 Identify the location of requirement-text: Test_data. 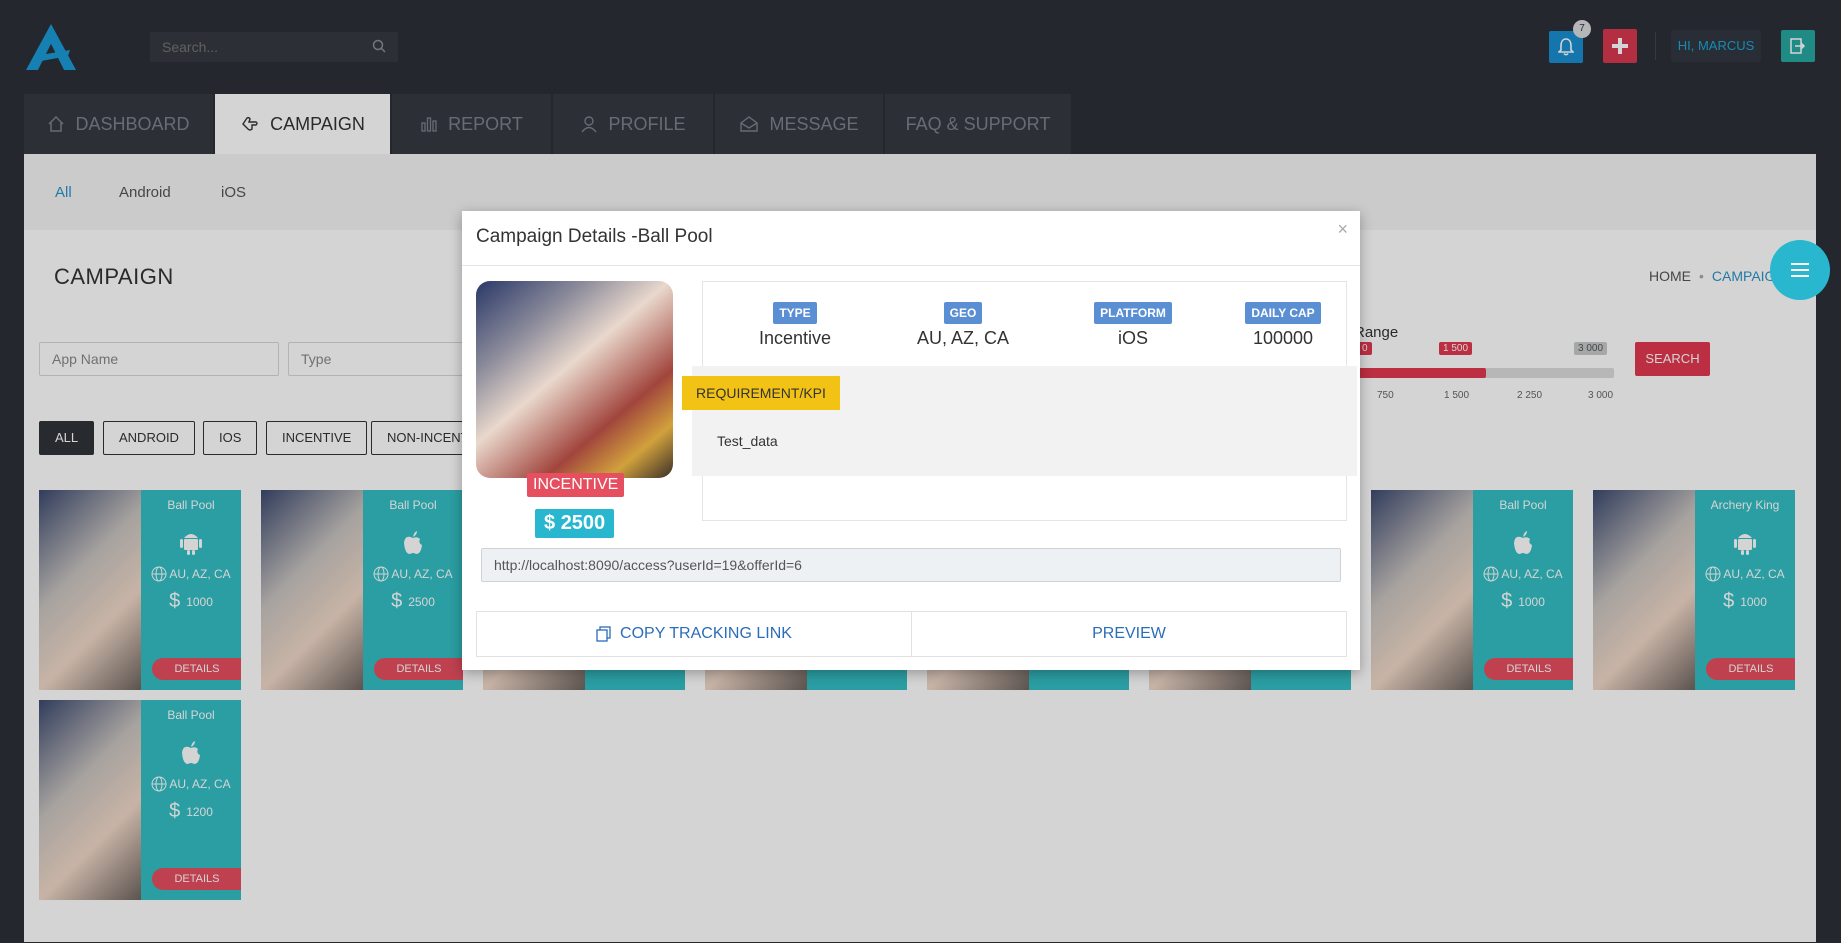
(747, 441).